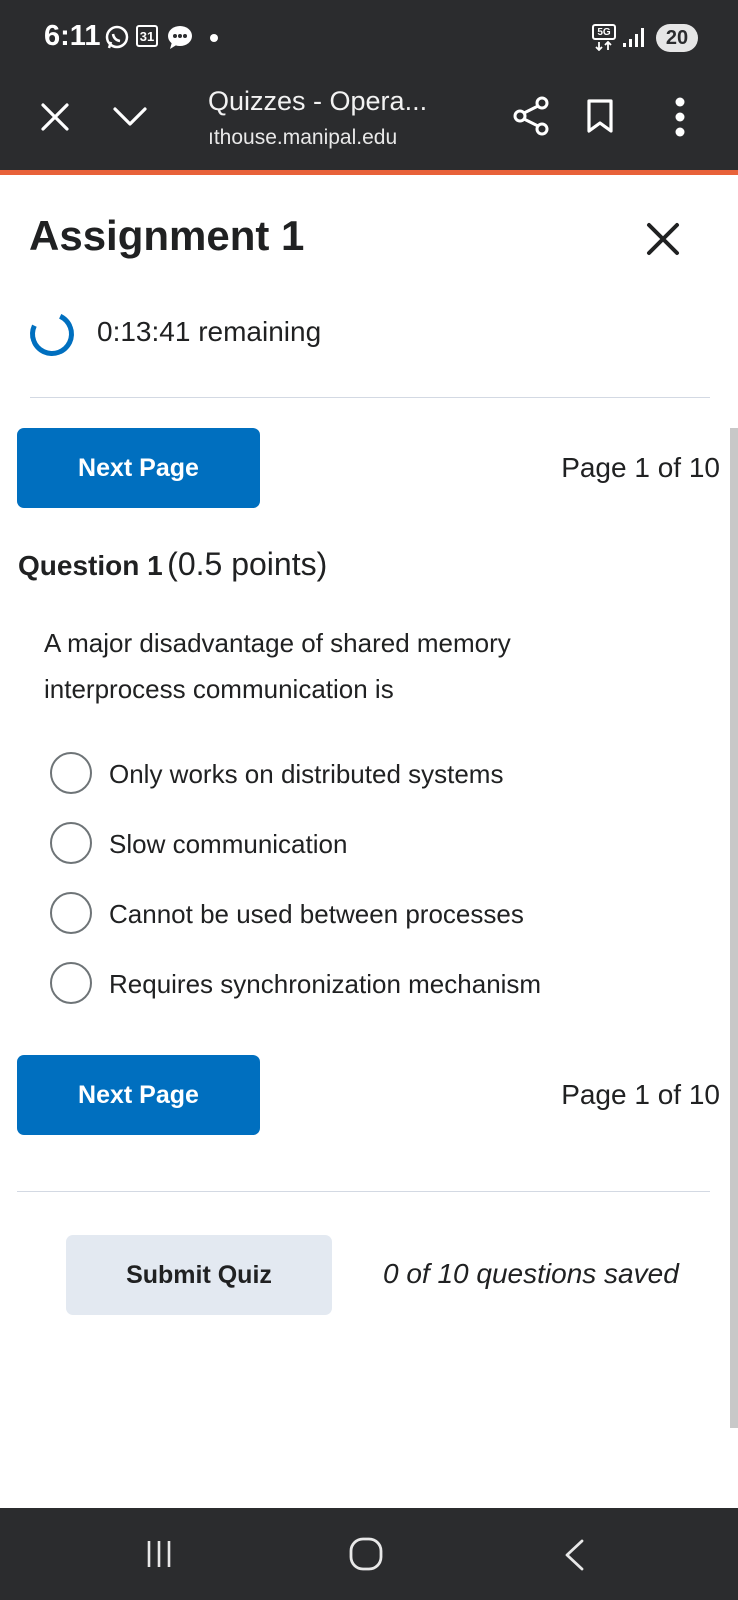 The height and width of the screenshot is (1600, 738). What do you see at coordinates (640, 467) in the screenshot?
I see `page-indicator-top: Page 1 of 10` at bounding box center [640, 467].